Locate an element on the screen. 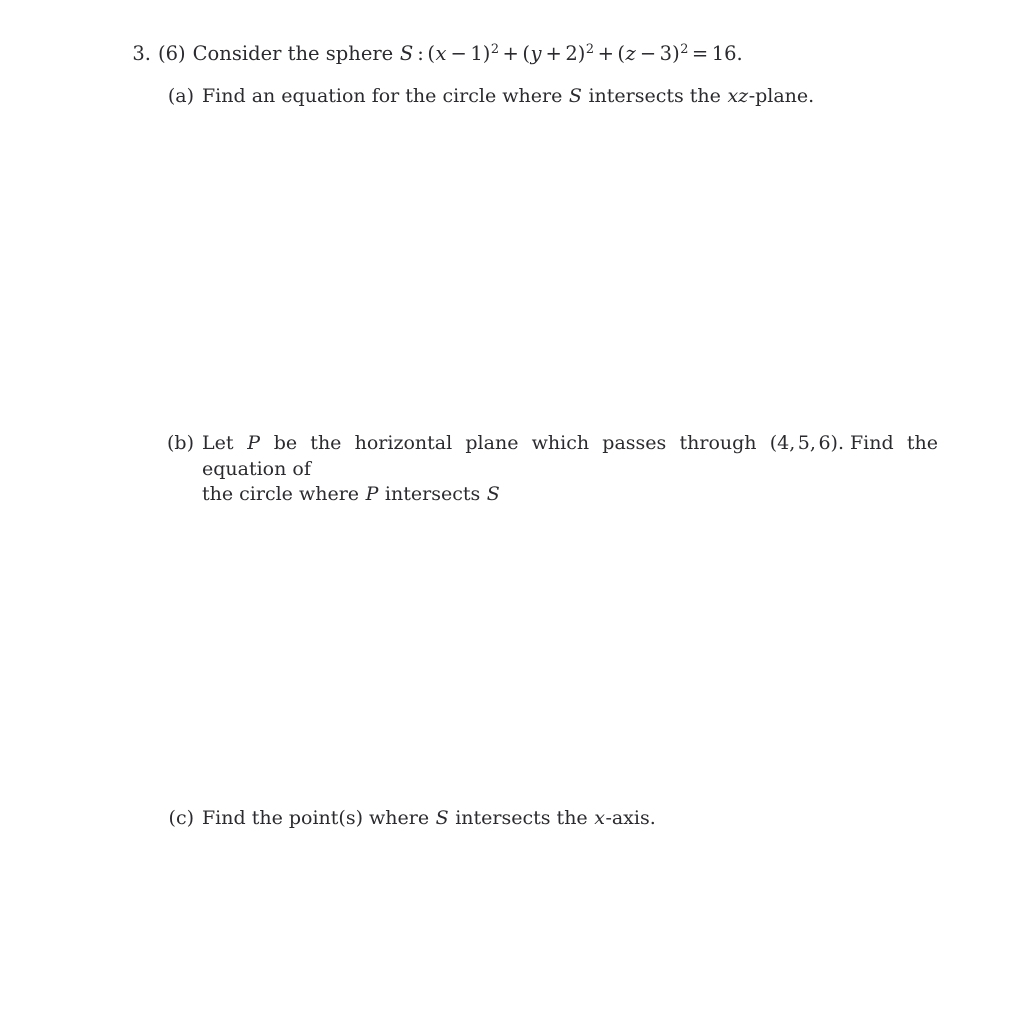  term-2-exponent: 2 is located at coordinates (590, 49).